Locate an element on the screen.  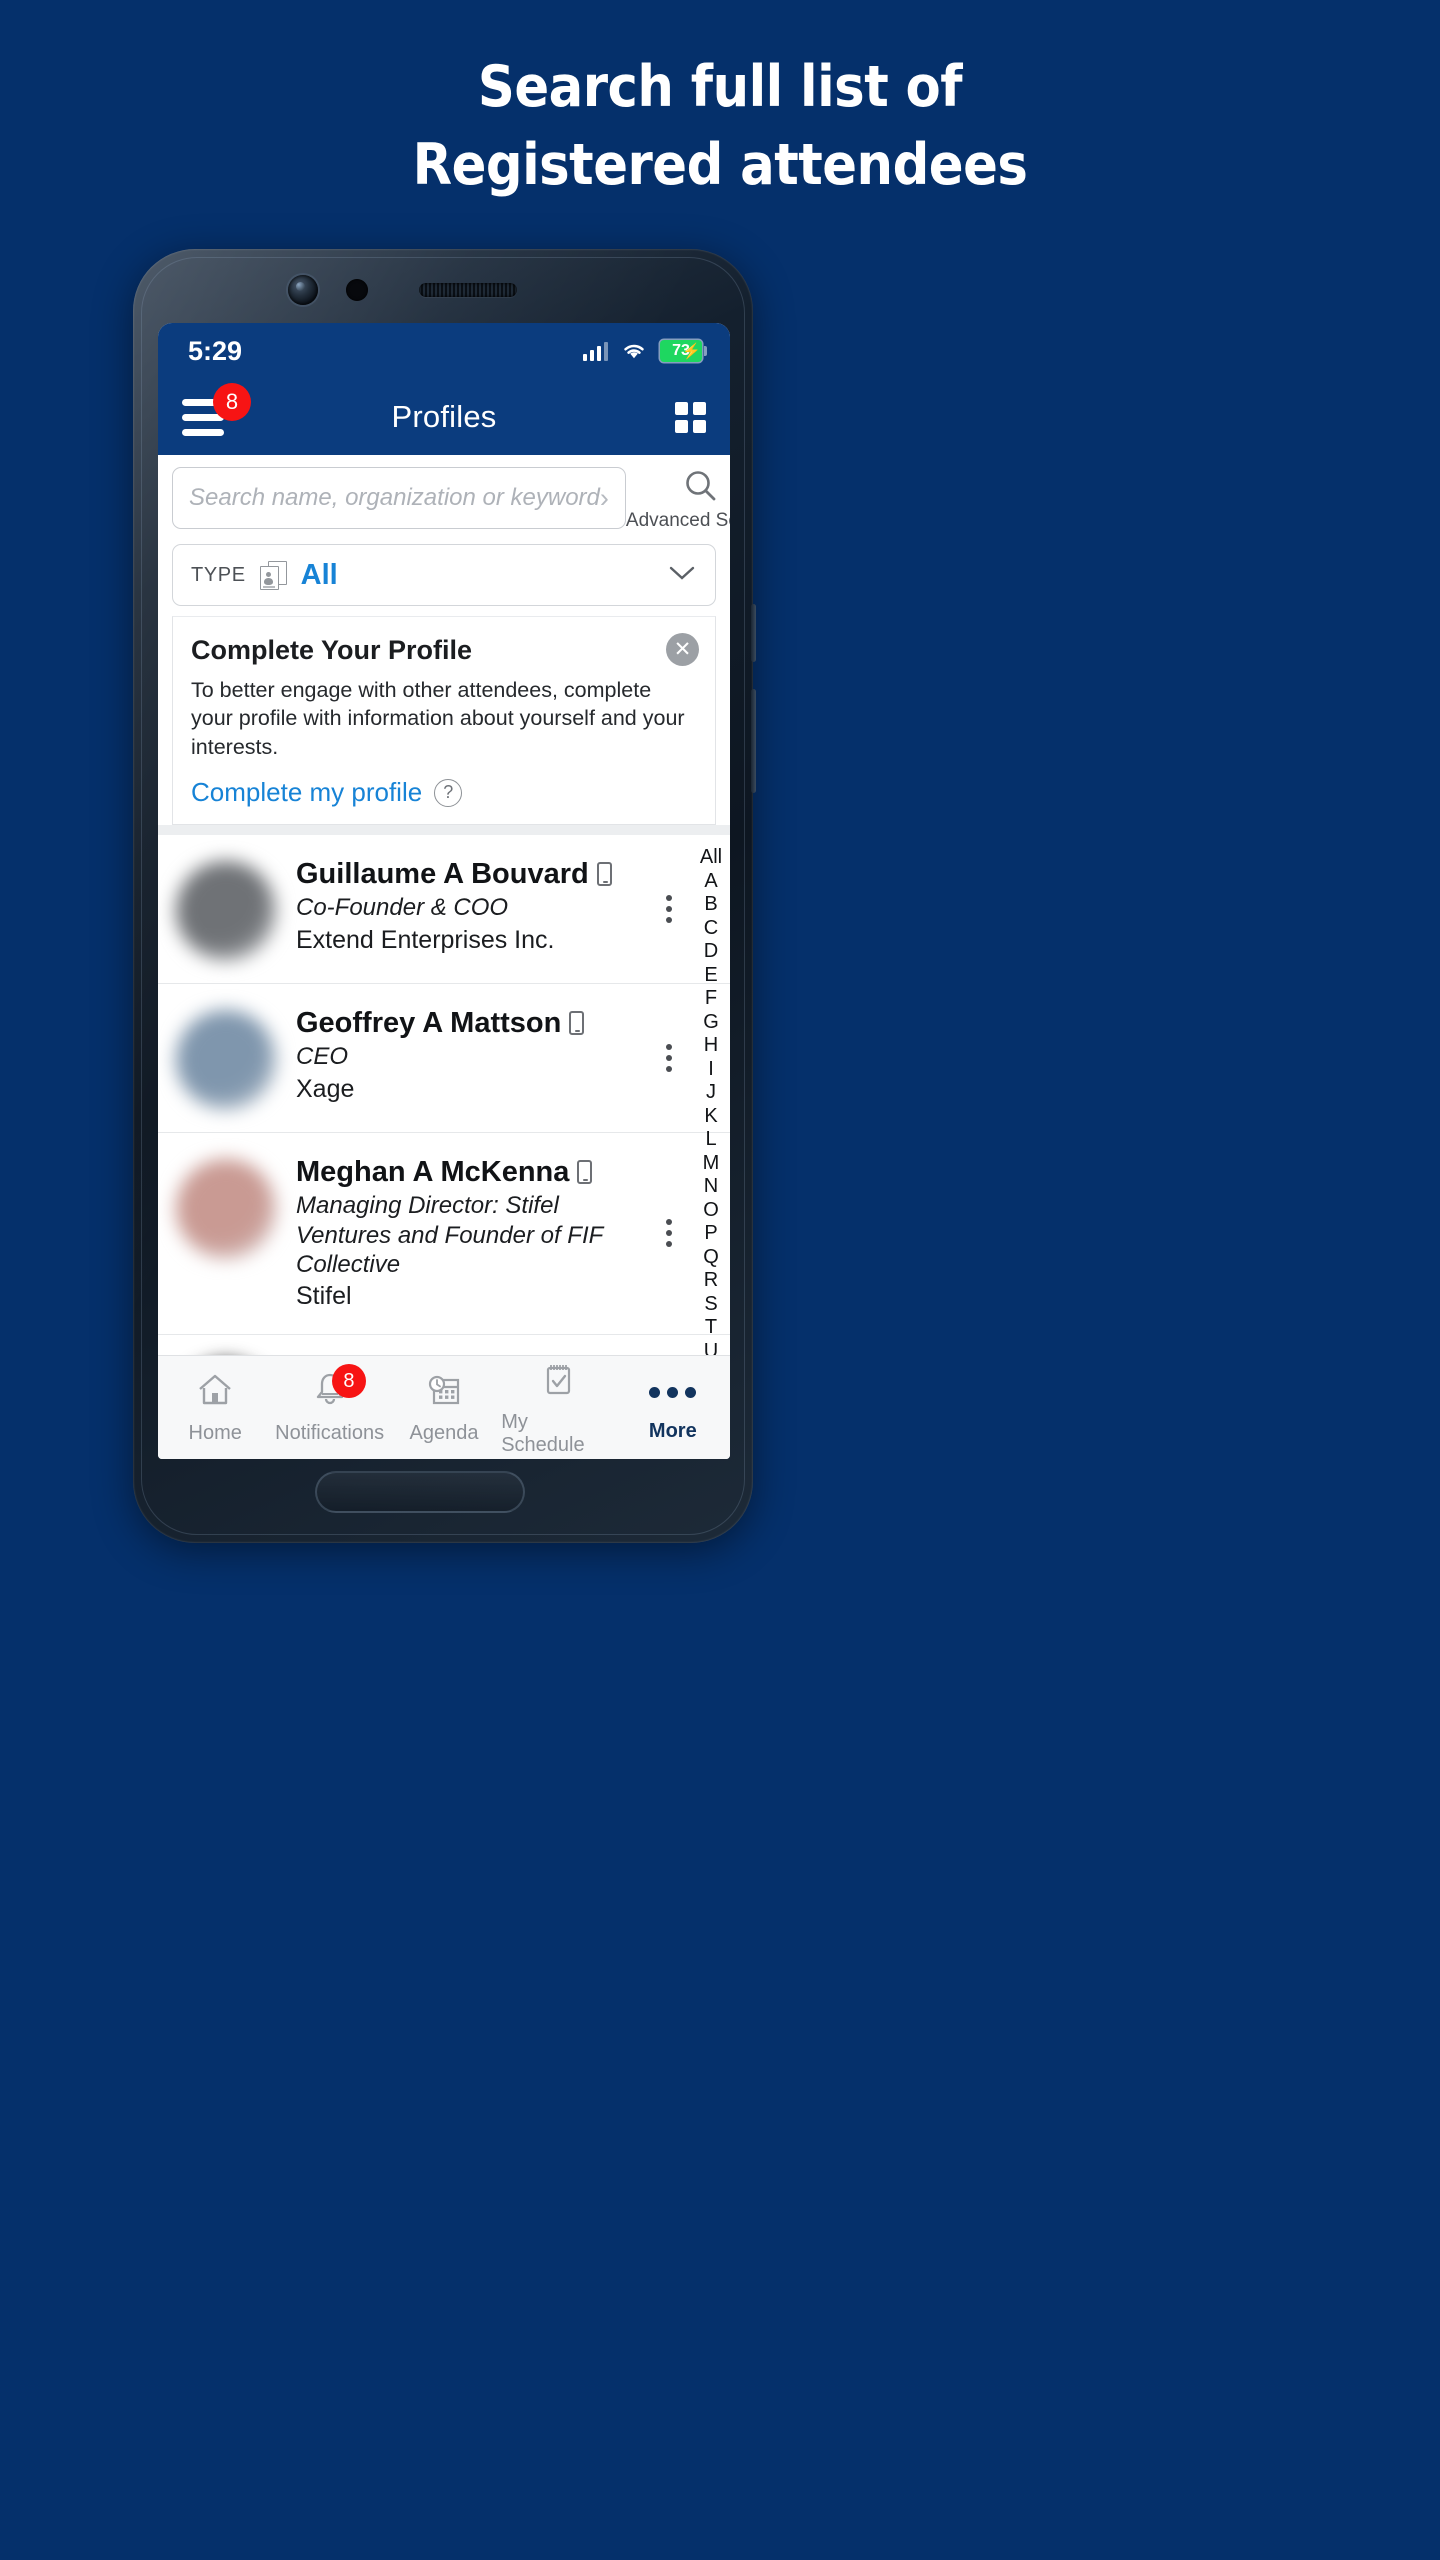
alphabet-index-item: L is located at coordinates (710, 1139).